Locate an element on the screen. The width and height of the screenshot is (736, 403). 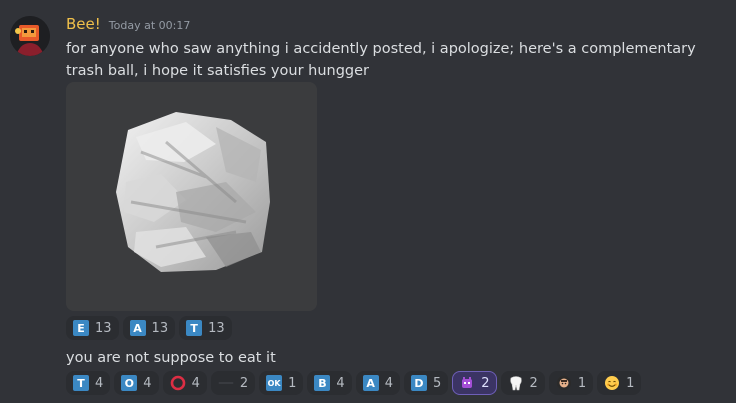
reaction-smile: 1 is located at coordinates (619, 383).